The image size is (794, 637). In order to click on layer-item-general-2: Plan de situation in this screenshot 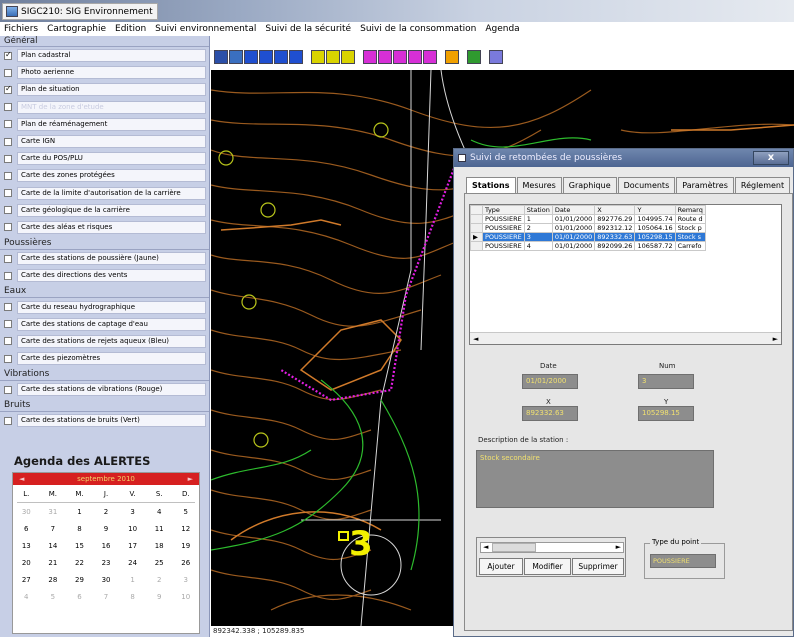, I will do `click(104, 89)`.